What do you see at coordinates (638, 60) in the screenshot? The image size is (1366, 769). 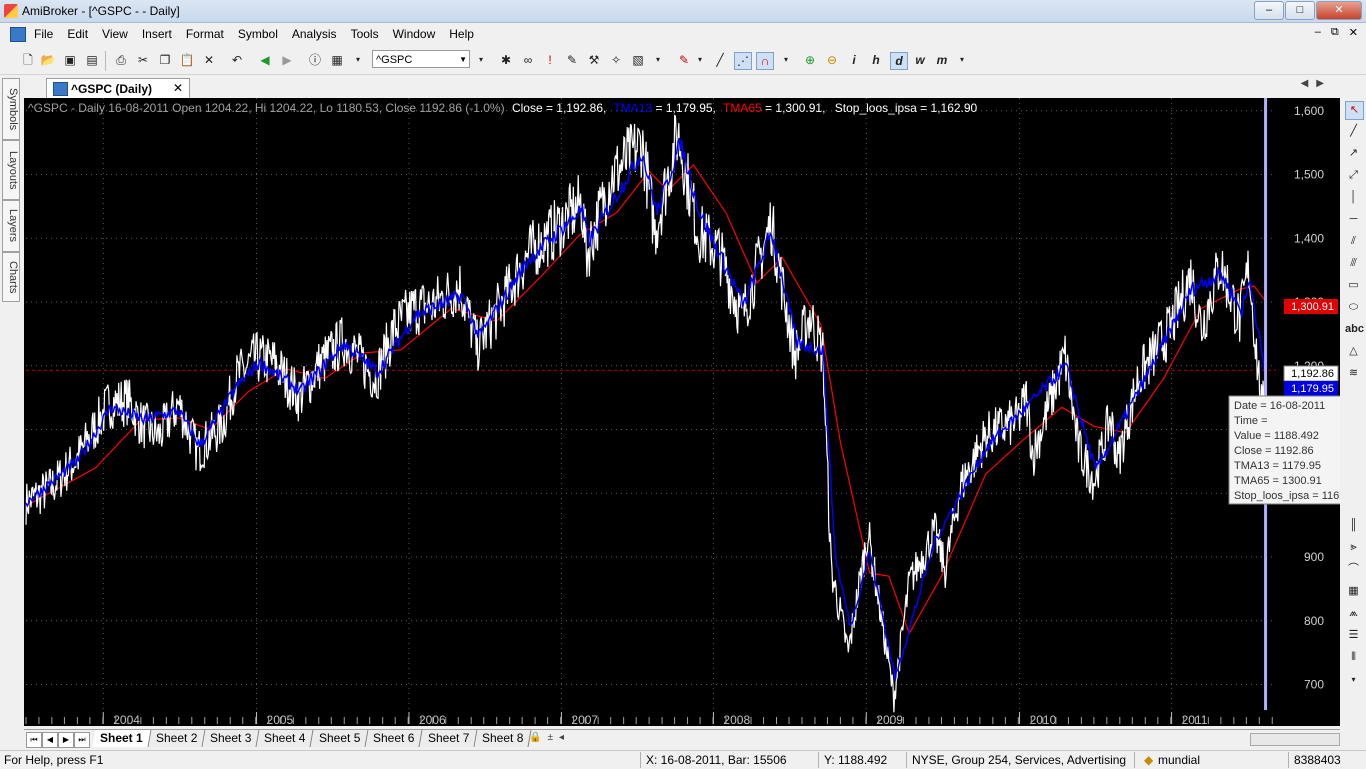 I see `export-icon: ▧` at bounding box center [638, 60].